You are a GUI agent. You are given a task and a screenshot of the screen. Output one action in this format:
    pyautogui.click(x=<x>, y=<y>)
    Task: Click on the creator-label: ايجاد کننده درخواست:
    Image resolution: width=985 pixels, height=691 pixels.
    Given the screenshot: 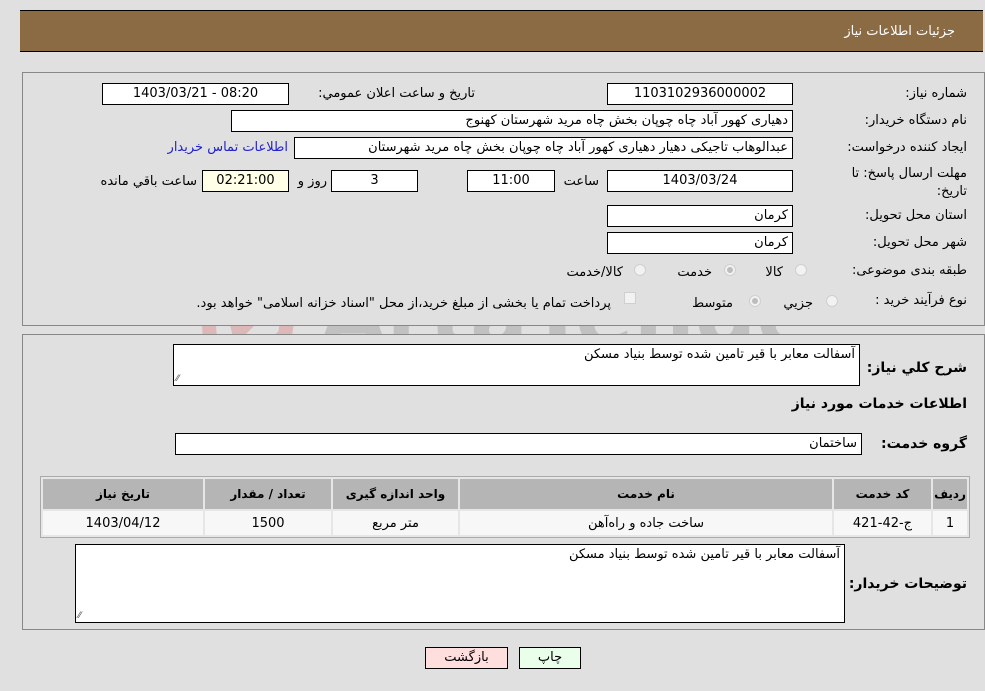 What is the action you would take?
    pyautogui.click(x=907, y=147)
    